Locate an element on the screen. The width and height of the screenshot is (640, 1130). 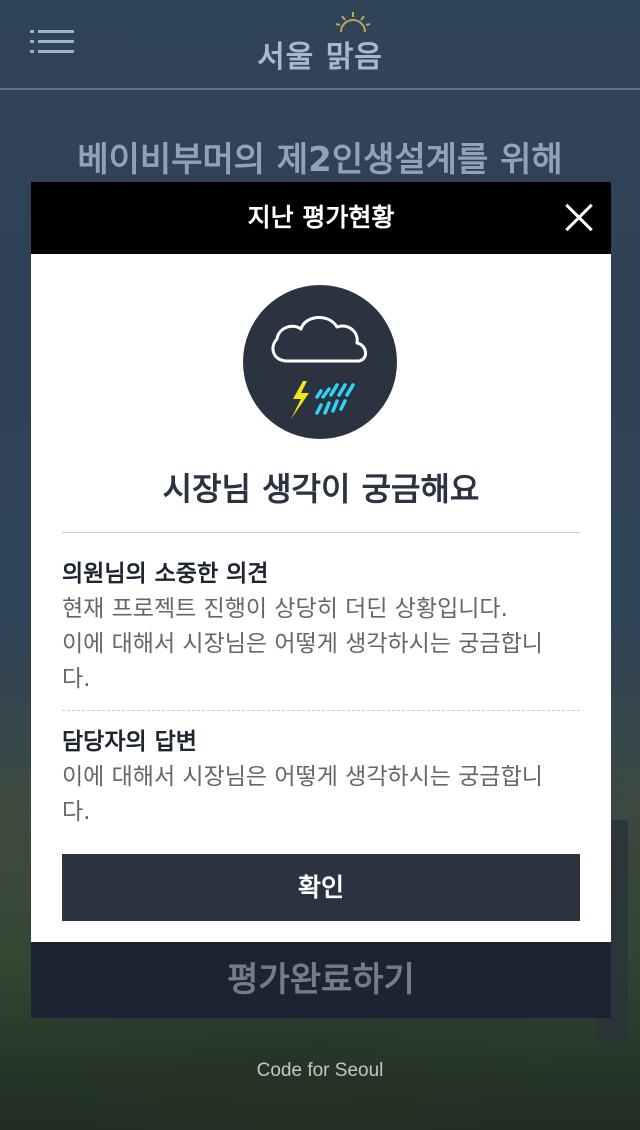
close-icon is located at coordinates (579, 218).